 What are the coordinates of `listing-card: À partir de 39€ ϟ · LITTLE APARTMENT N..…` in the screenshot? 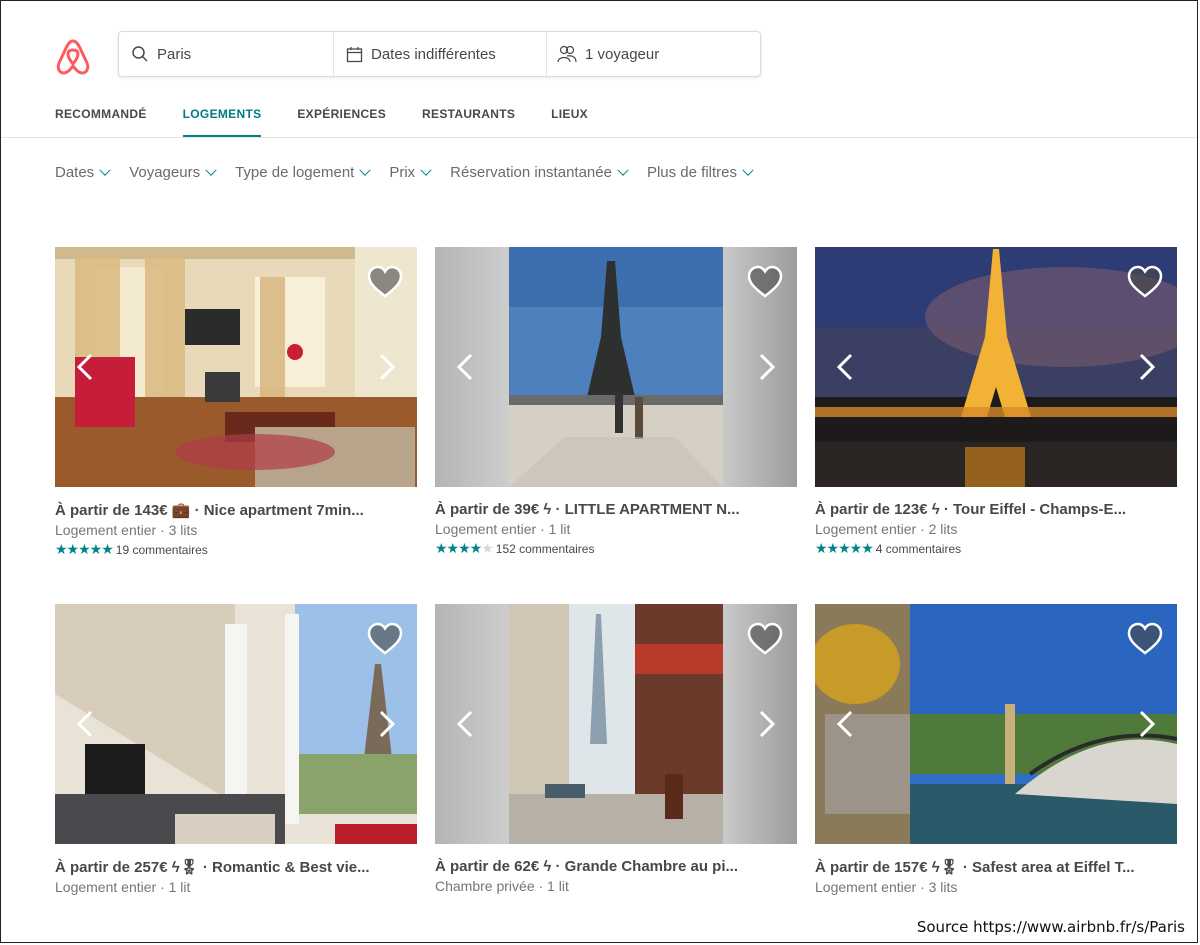 It's located at (616, 402).